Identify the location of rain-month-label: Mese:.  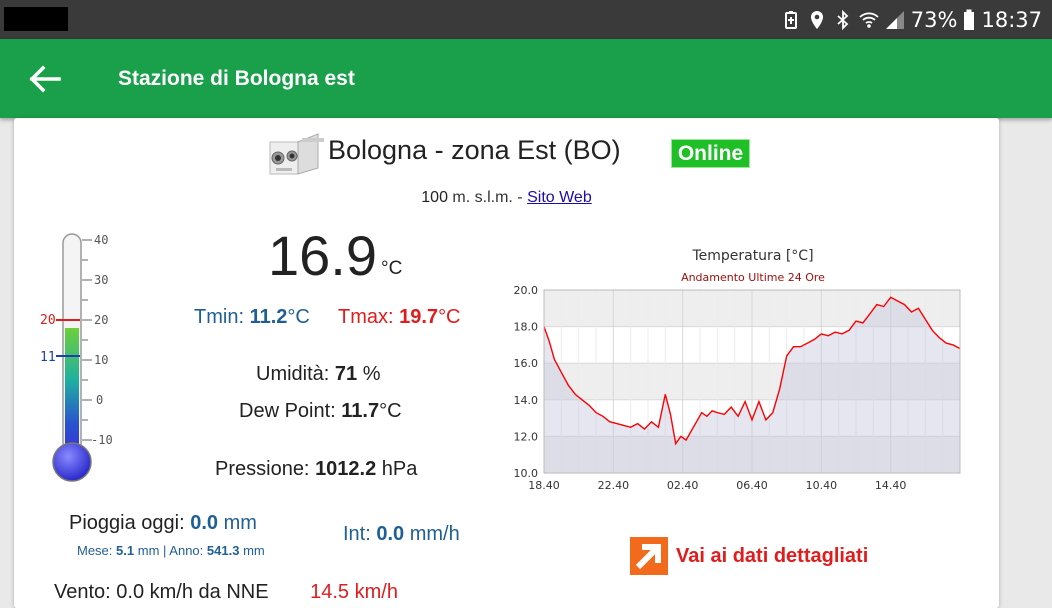
(95, 550).